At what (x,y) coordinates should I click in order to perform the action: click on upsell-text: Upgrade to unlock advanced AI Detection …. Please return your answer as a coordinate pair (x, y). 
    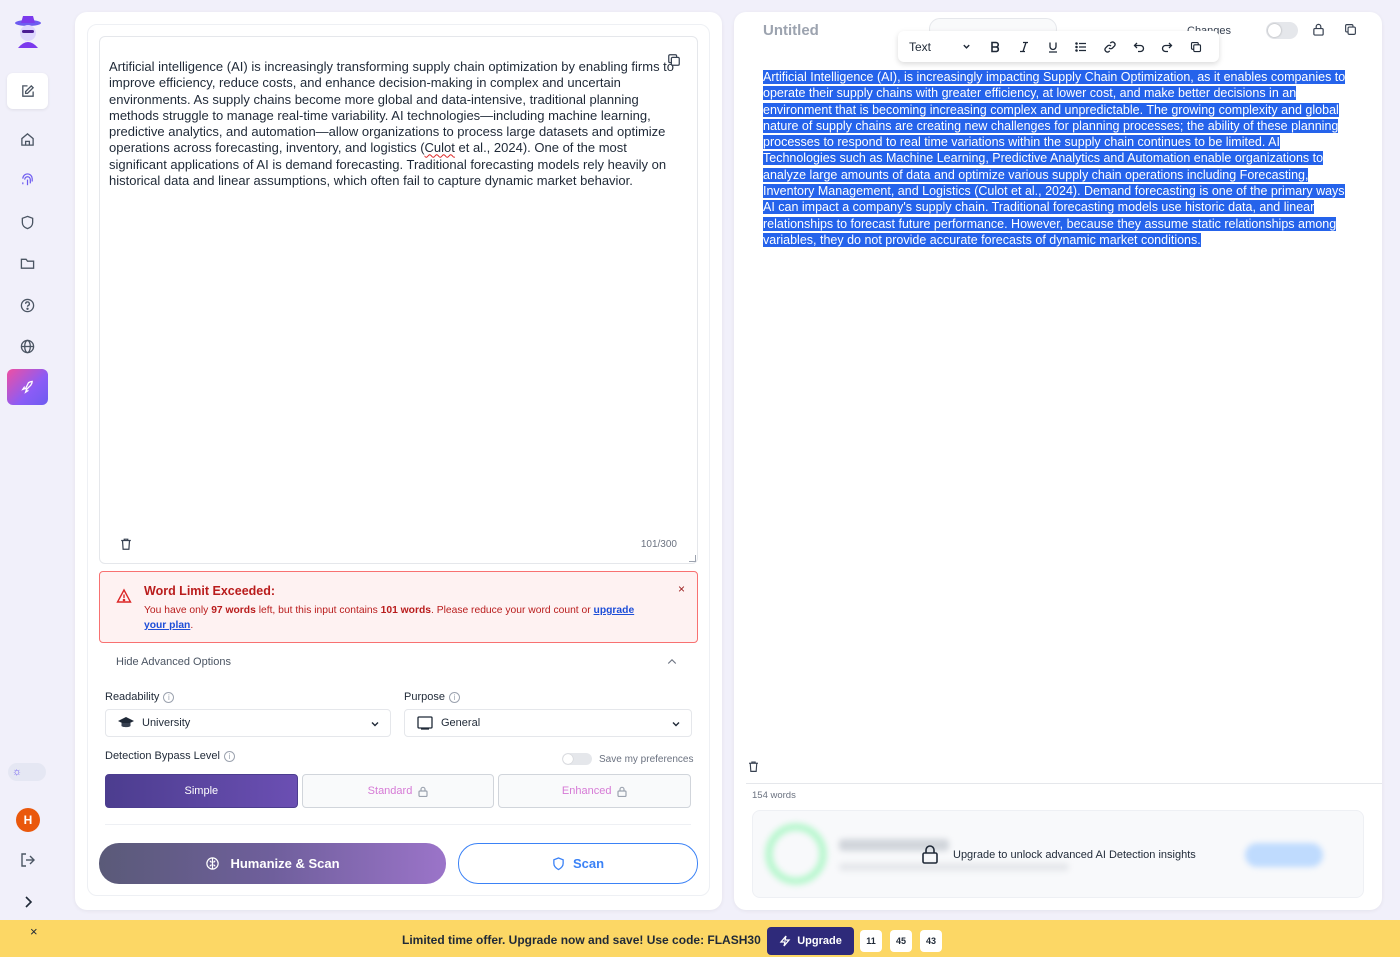
    Looking at the image, I should click on (1074, 855).